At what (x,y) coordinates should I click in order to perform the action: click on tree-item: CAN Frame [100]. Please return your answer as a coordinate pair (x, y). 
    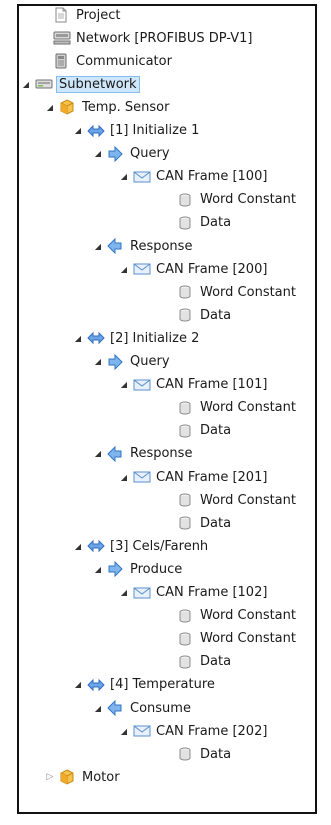
    Looking at the image, I should click on (194, 177).